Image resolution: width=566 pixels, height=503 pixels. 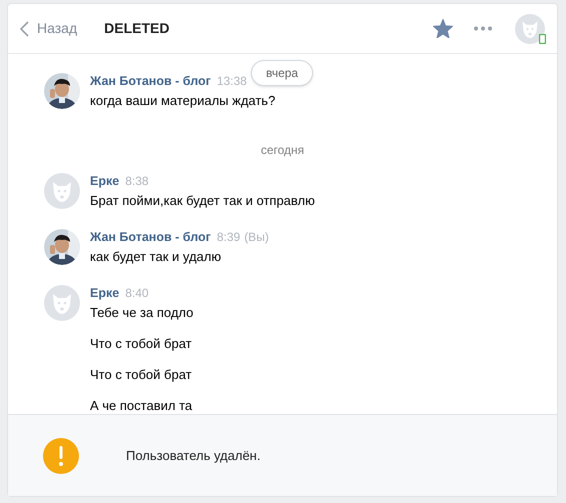 What do you see at coordinates (156, 256) in the screenshot?
I see `message-text: как будет так и удалю` at bounding box center [156, 256].